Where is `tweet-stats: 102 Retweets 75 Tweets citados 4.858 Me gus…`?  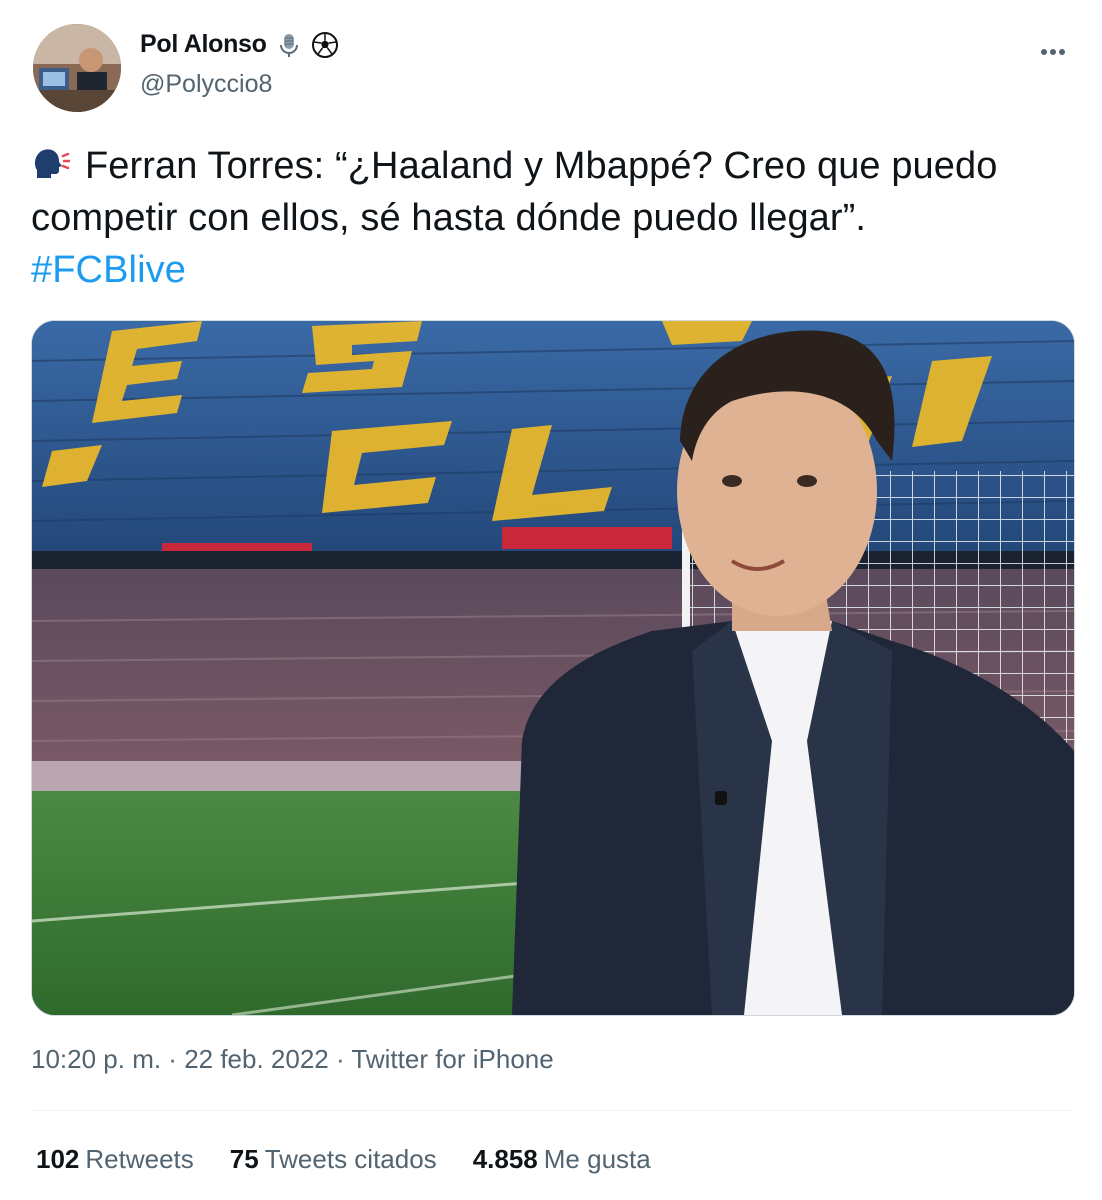 tweet-stats: 102 Retweets 75 Tweets citados 4.858 Me gus… is located at coordinates (343, 1159).